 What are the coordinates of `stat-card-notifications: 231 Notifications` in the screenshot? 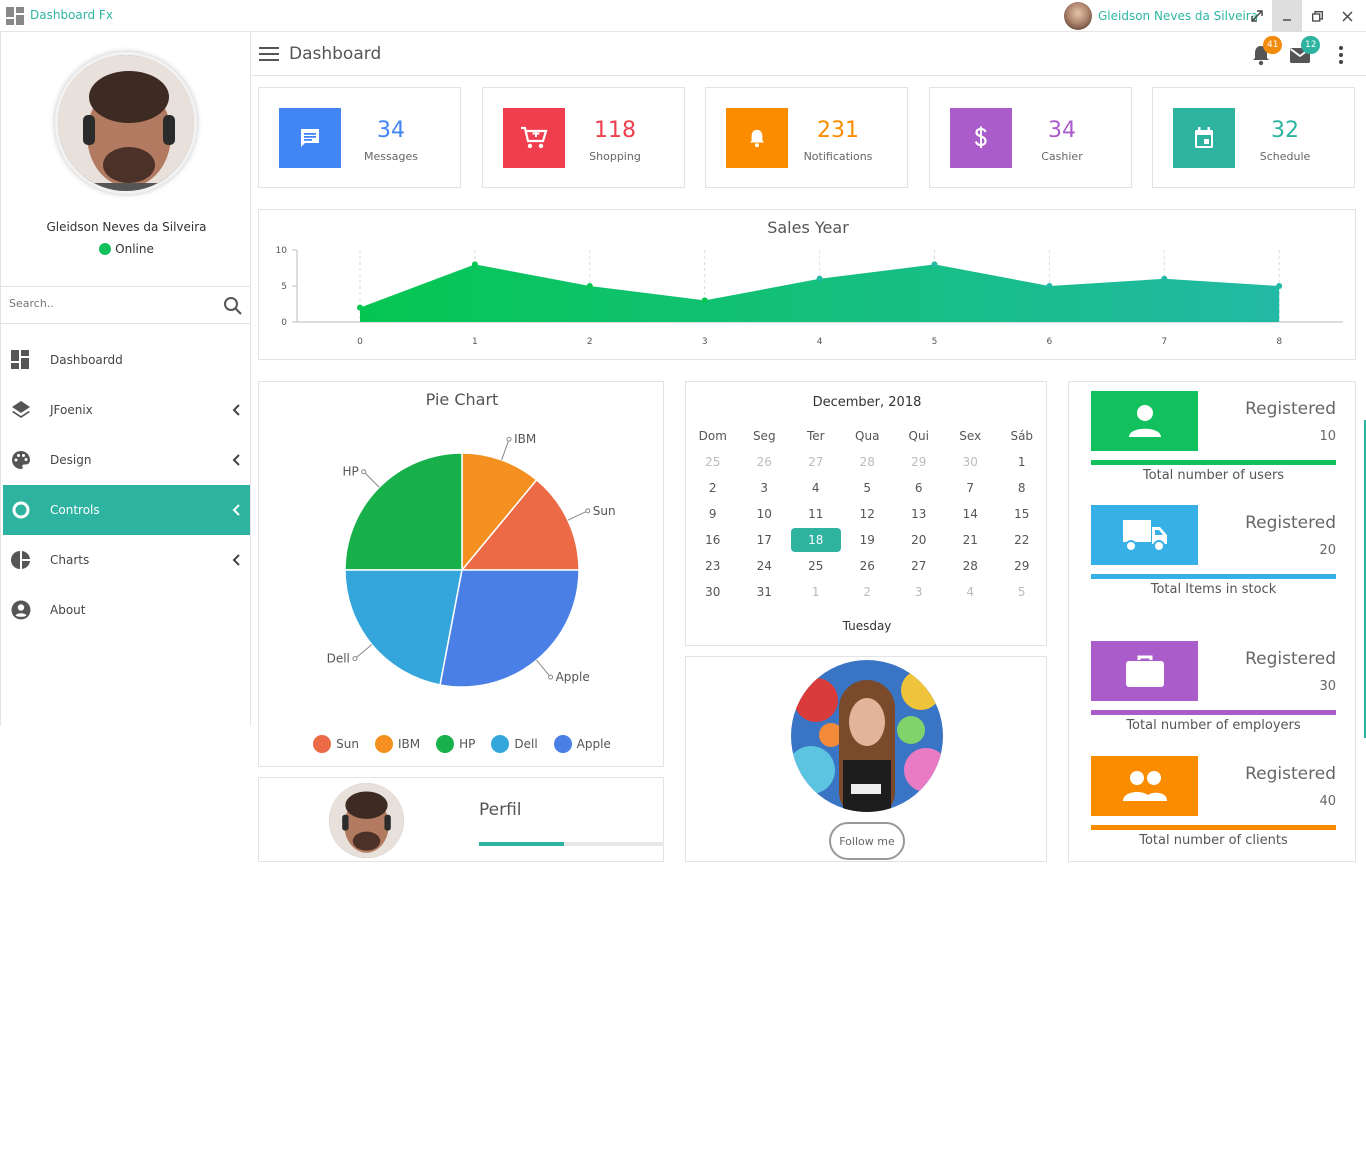 It's located at (806, 137).